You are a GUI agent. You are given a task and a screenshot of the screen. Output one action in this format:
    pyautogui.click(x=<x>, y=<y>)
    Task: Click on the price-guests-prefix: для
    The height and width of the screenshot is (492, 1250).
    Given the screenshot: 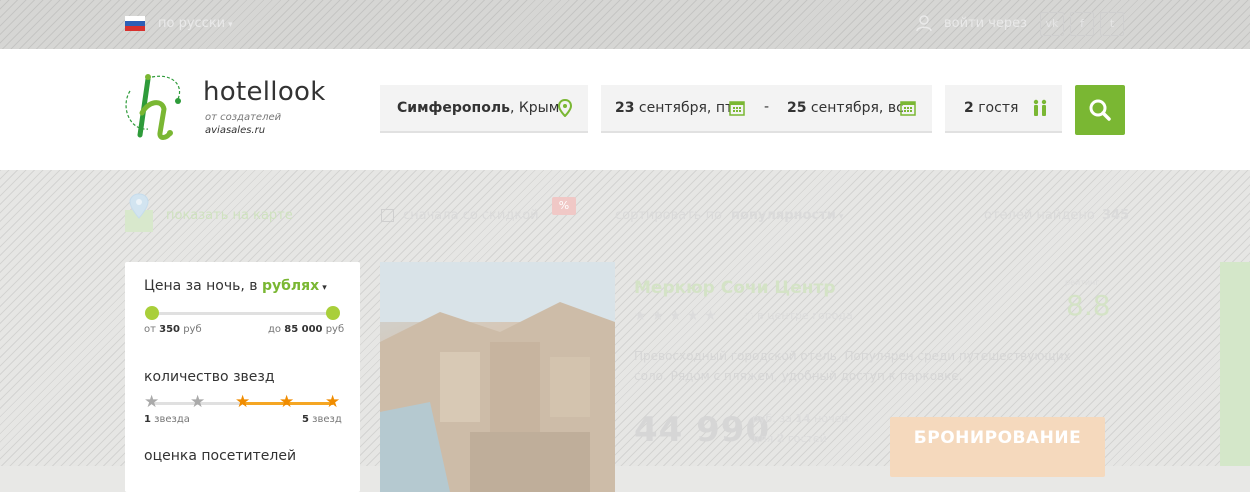 What is the action you would take?
    pyautogui.click(x=764, y=438)
    